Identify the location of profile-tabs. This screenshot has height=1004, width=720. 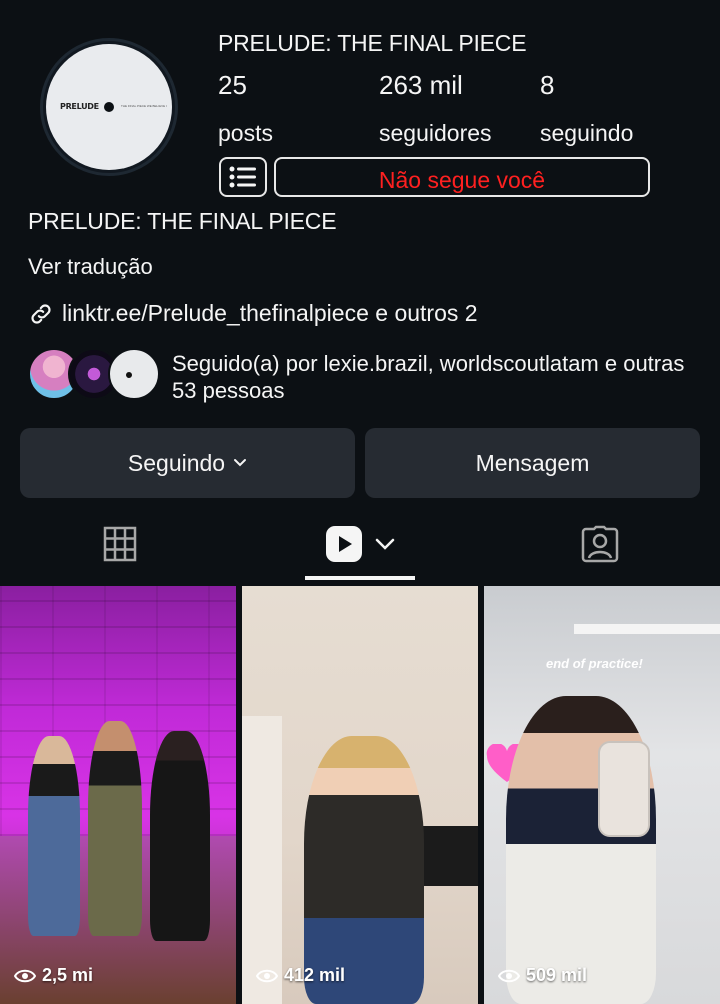
(360, 544).